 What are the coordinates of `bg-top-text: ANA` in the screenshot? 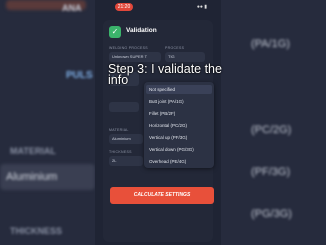 It's located at (72, 8).